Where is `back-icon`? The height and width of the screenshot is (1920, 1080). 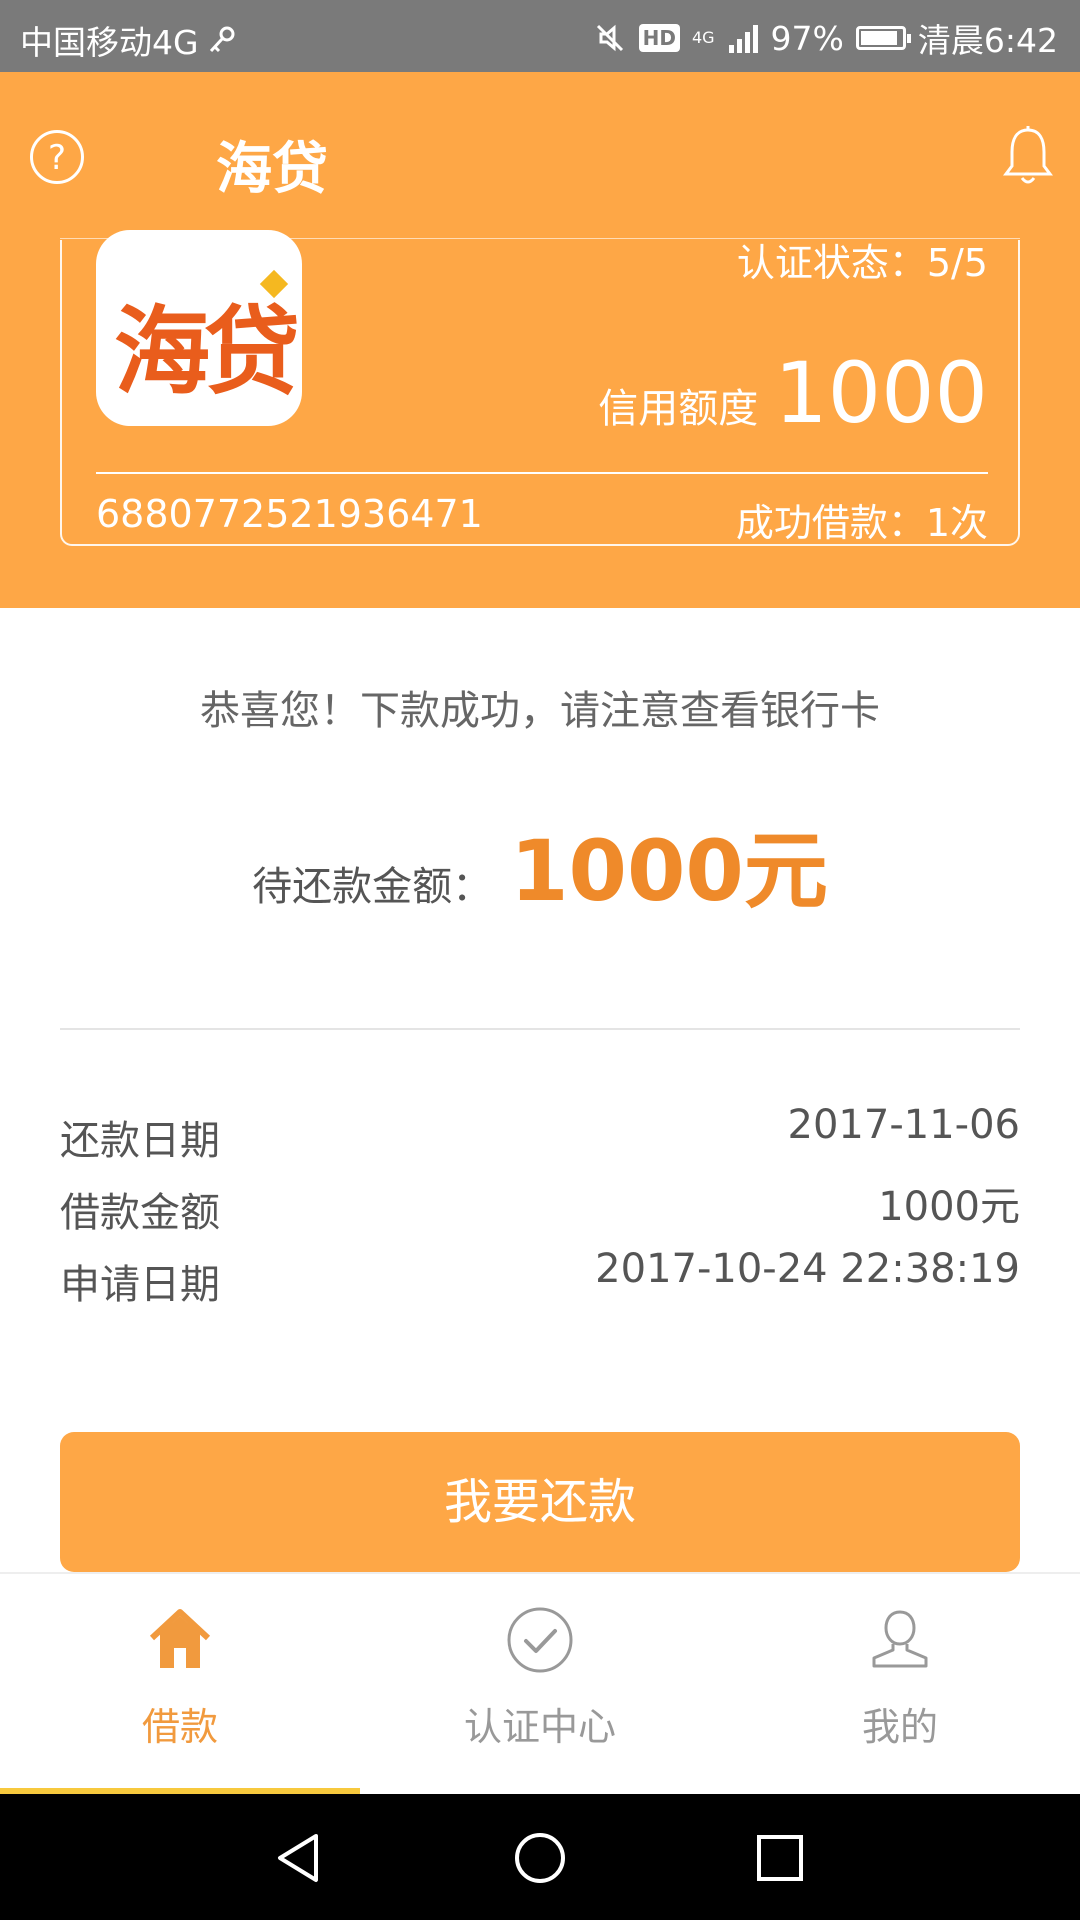
back-icon is located at coordinates (298, 1858).